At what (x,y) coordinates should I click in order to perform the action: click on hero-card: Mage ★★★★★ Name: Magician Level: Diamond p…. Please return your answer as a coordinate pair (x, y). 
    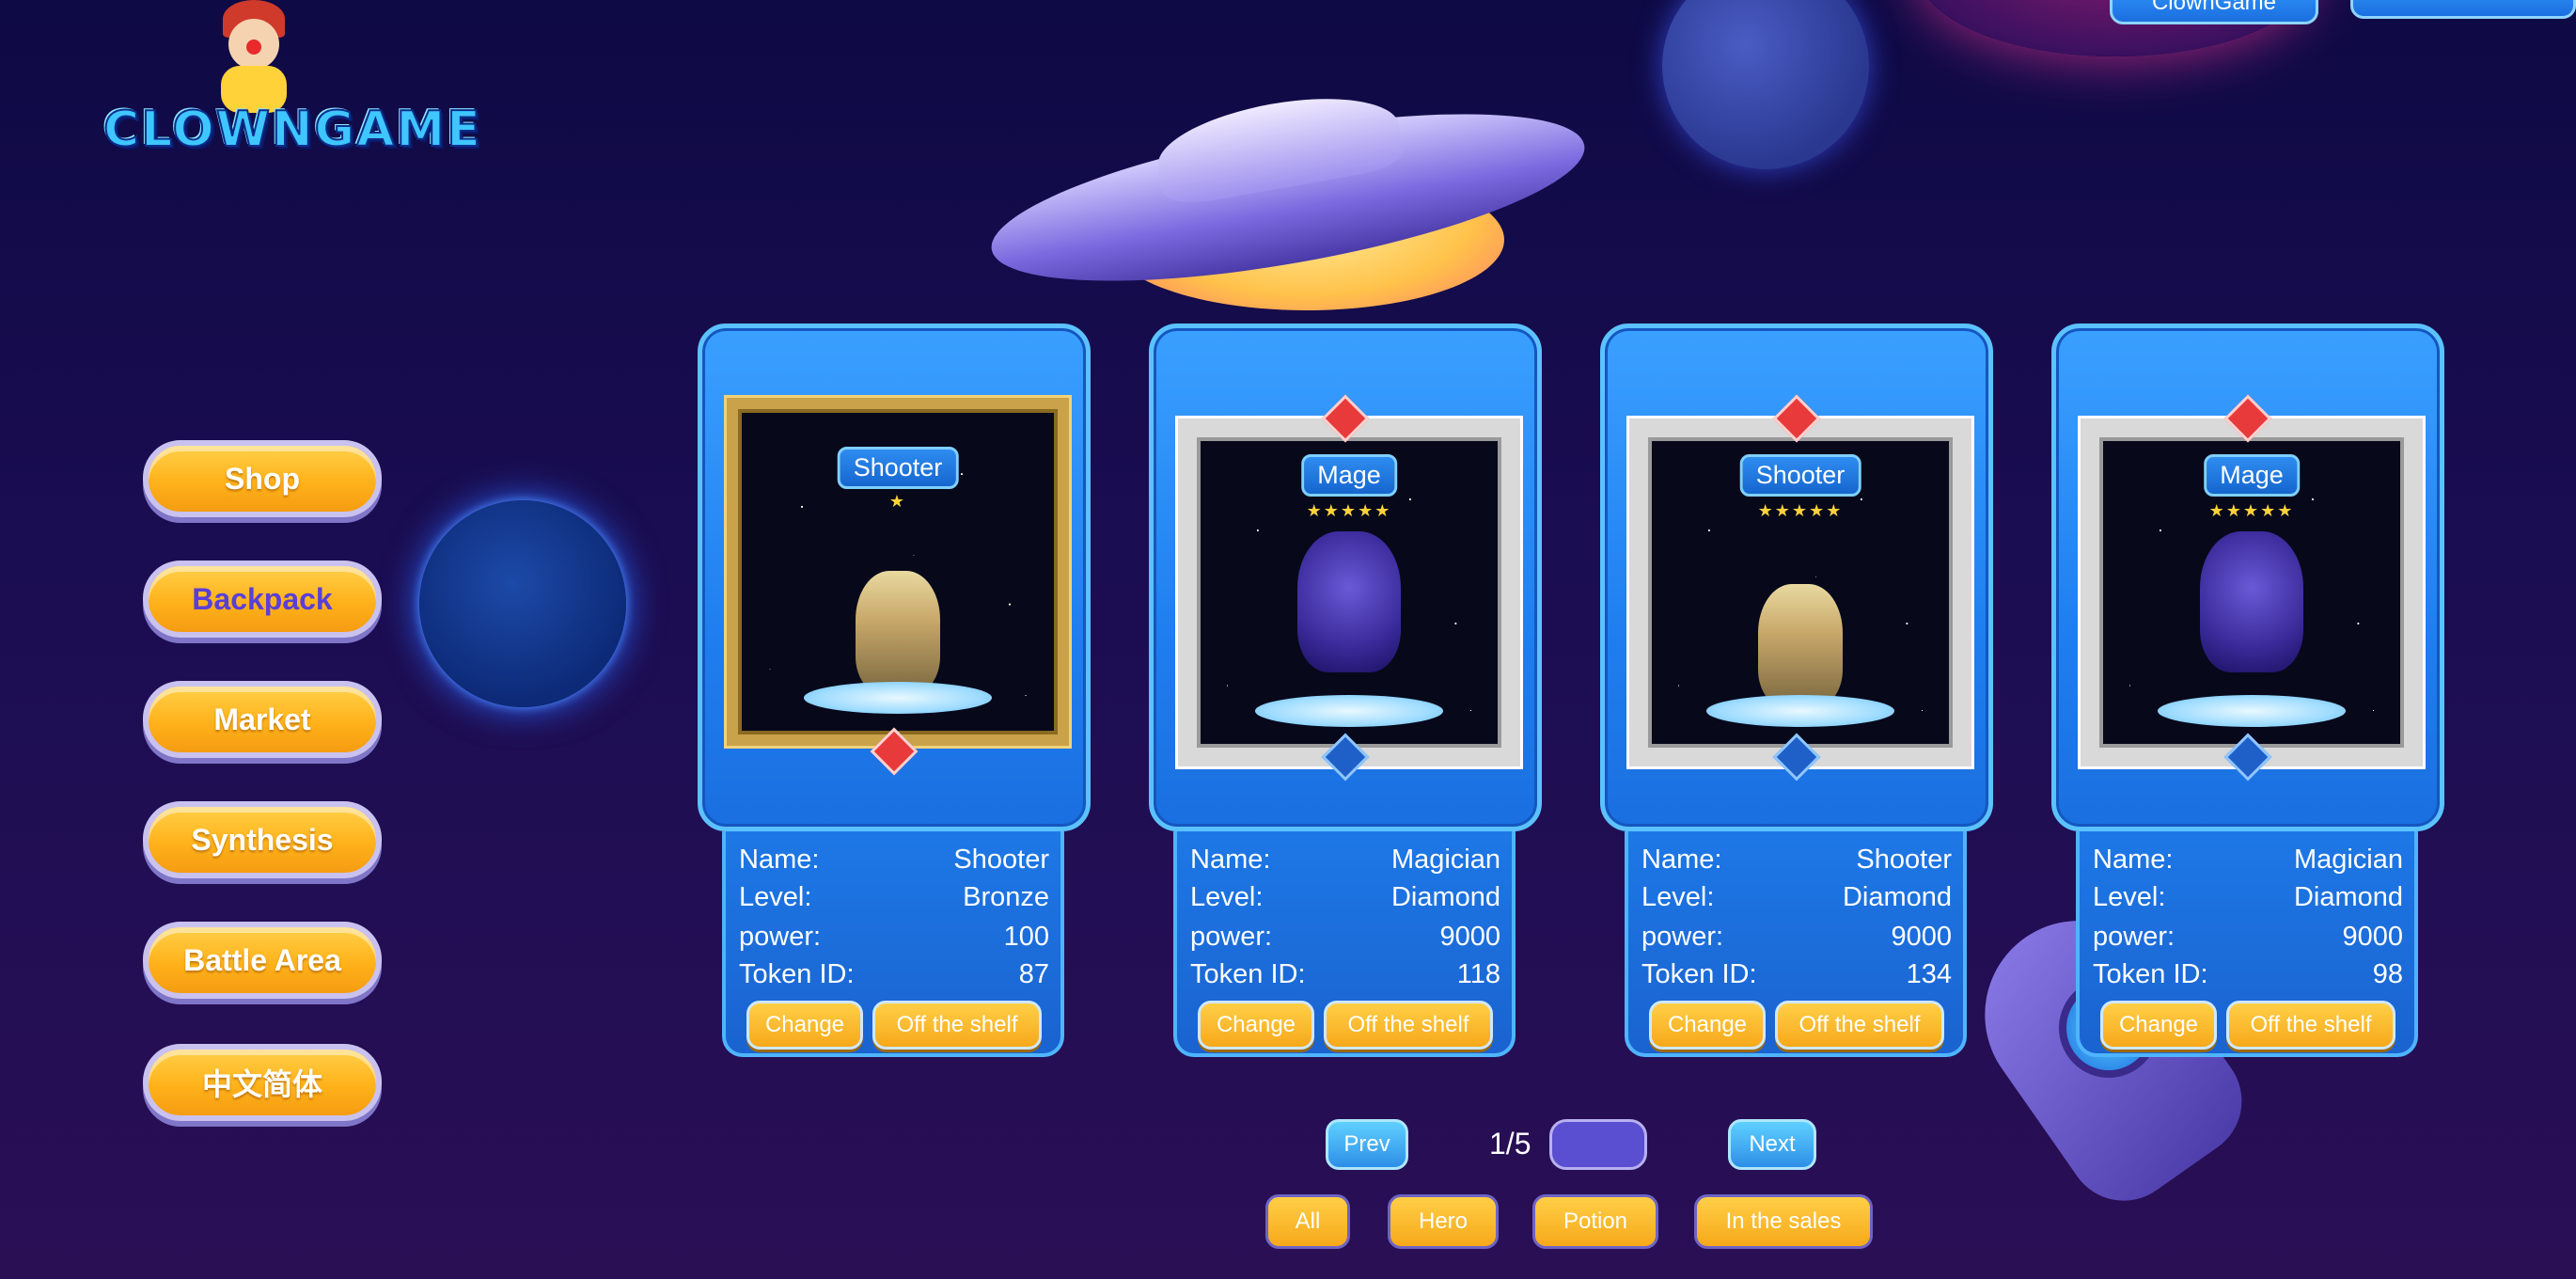
    Looking at the image, I should click on (2248, 690).